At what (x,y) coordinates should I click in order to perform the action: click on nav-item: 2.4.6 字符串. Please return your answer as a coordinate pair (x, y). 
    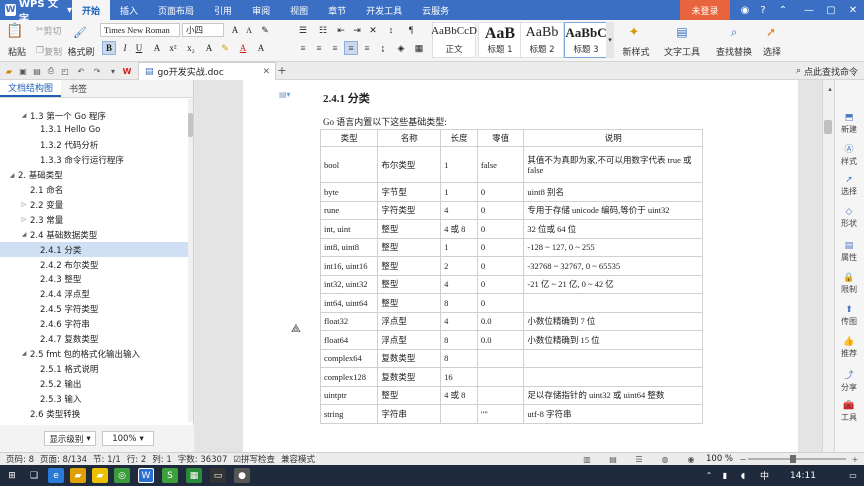
    Looking at the image, I should click on (94, 324).